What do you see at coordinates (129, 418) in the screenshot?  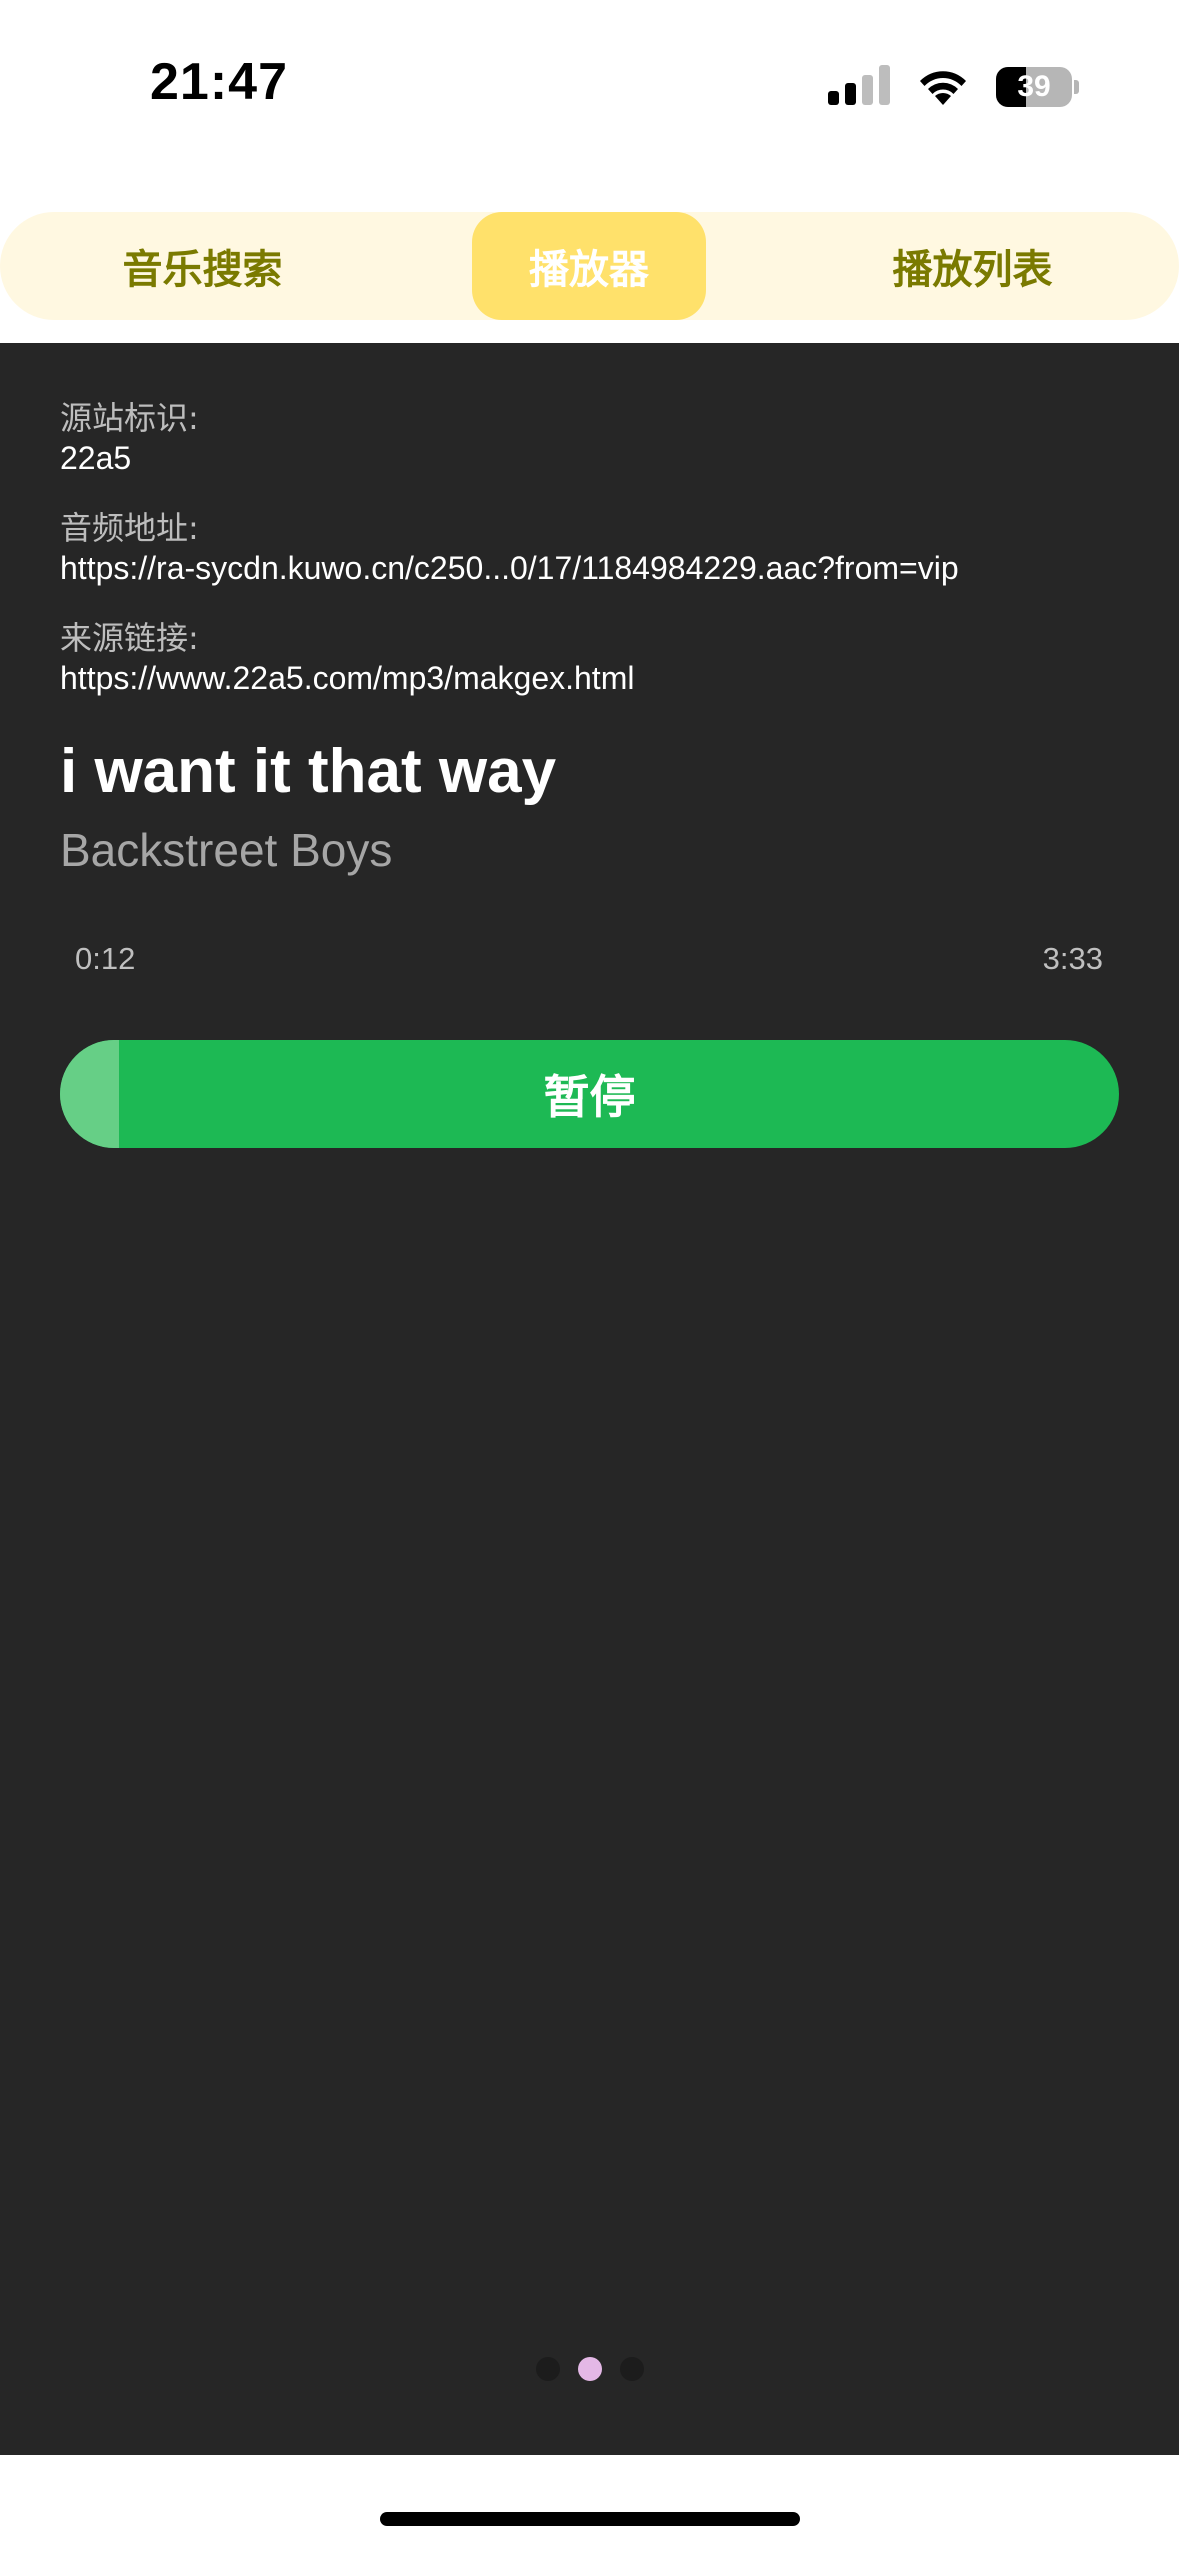 I see `source-id-label: 源站标识:` at bounding box center [129, 418].